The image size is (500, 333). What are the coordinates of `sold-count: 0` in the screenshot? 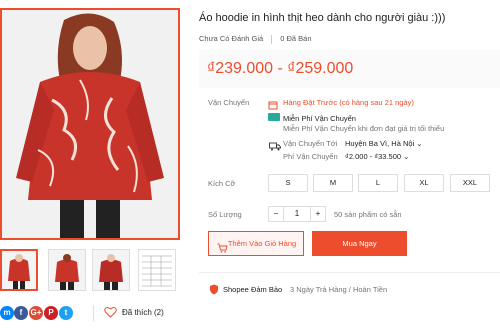 It's located at (282, 38).